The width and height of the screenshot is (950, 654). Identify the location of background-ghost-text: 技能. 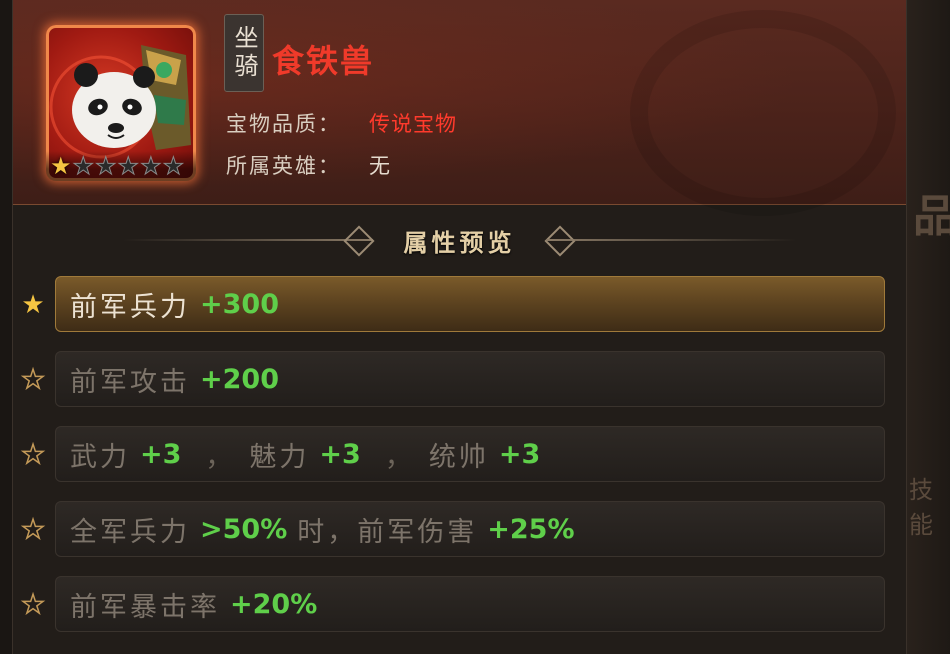
(921, 507).